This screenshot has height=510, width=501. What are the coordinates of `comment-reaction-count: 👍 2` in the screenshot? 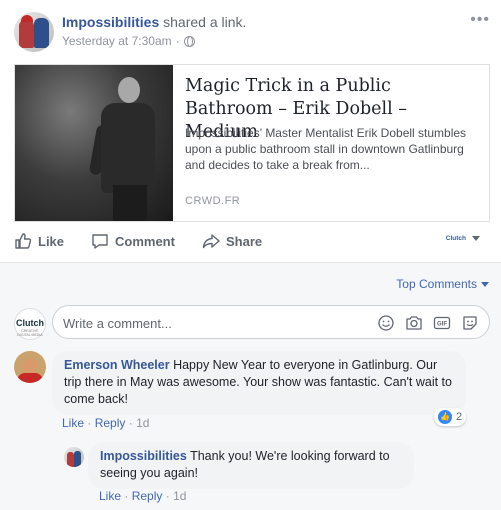 It's located at (450, 417).